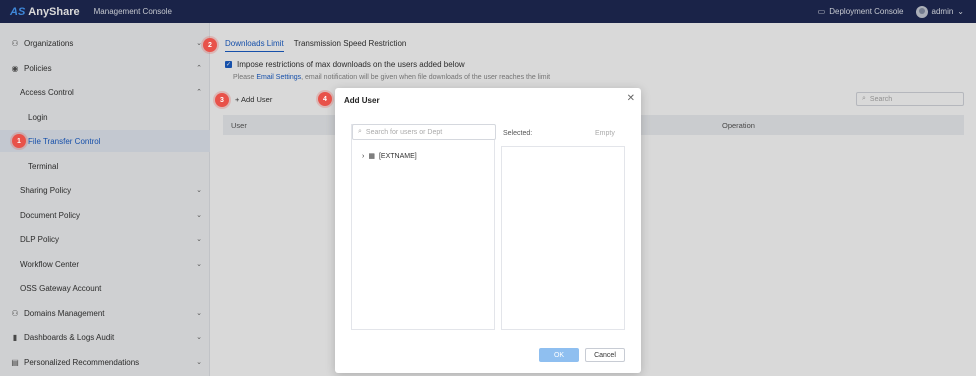 The height and width of the screenshot is (376, 976). Describe the element at coordinates (631, 98) in the screenshot. I see `close-icon: ✕` at that location.